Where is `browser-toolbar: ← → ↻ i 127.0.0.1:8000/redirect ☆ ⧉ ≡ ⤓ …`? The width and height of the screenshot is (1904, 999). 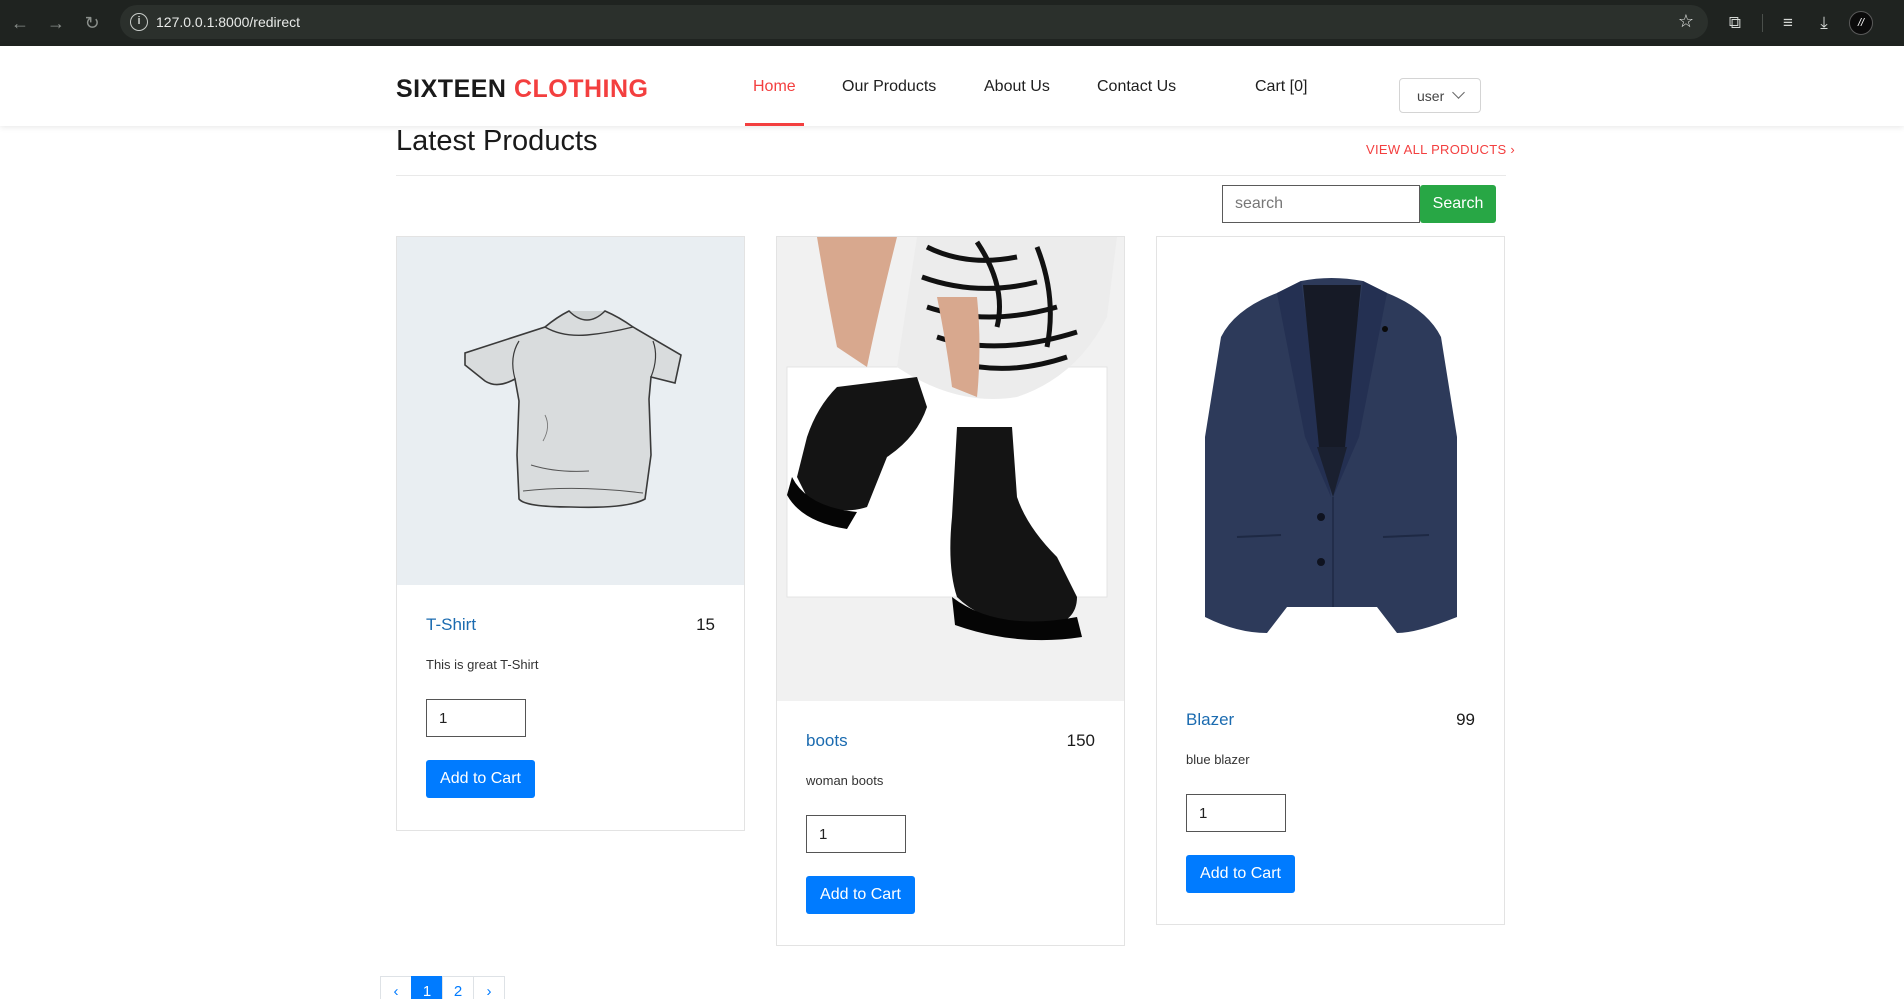
browser-toolbar: ← → ↻ i 127.0.0.1:8000/redirect ☆ ⧉ ≡ ⤓ … is located at coordinates (952, 23).